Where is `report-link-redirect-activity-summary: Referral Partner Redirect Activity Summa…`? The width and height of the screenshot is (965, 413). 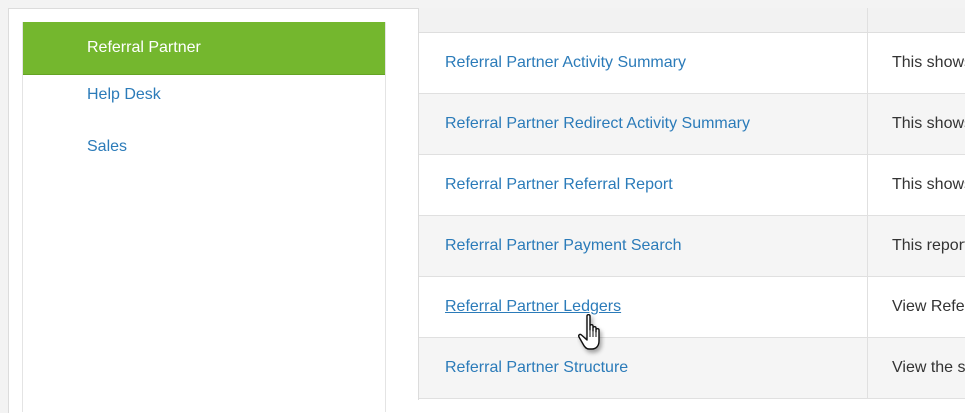
report-link-redirect-activity-summary: Referral Partner Redirect Activity Summa… is located at coordinates (597, 123).